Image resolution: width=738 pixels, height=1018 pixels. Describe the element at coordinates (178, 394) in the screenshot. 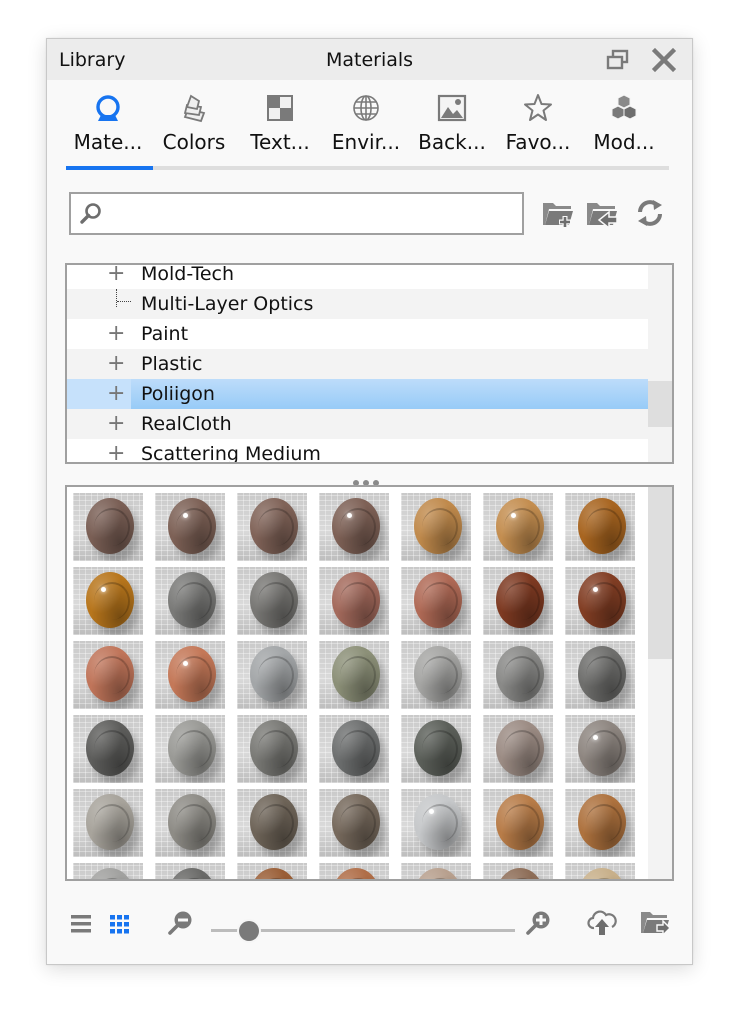

I see `tree-item-label: Poliigon` at that location.